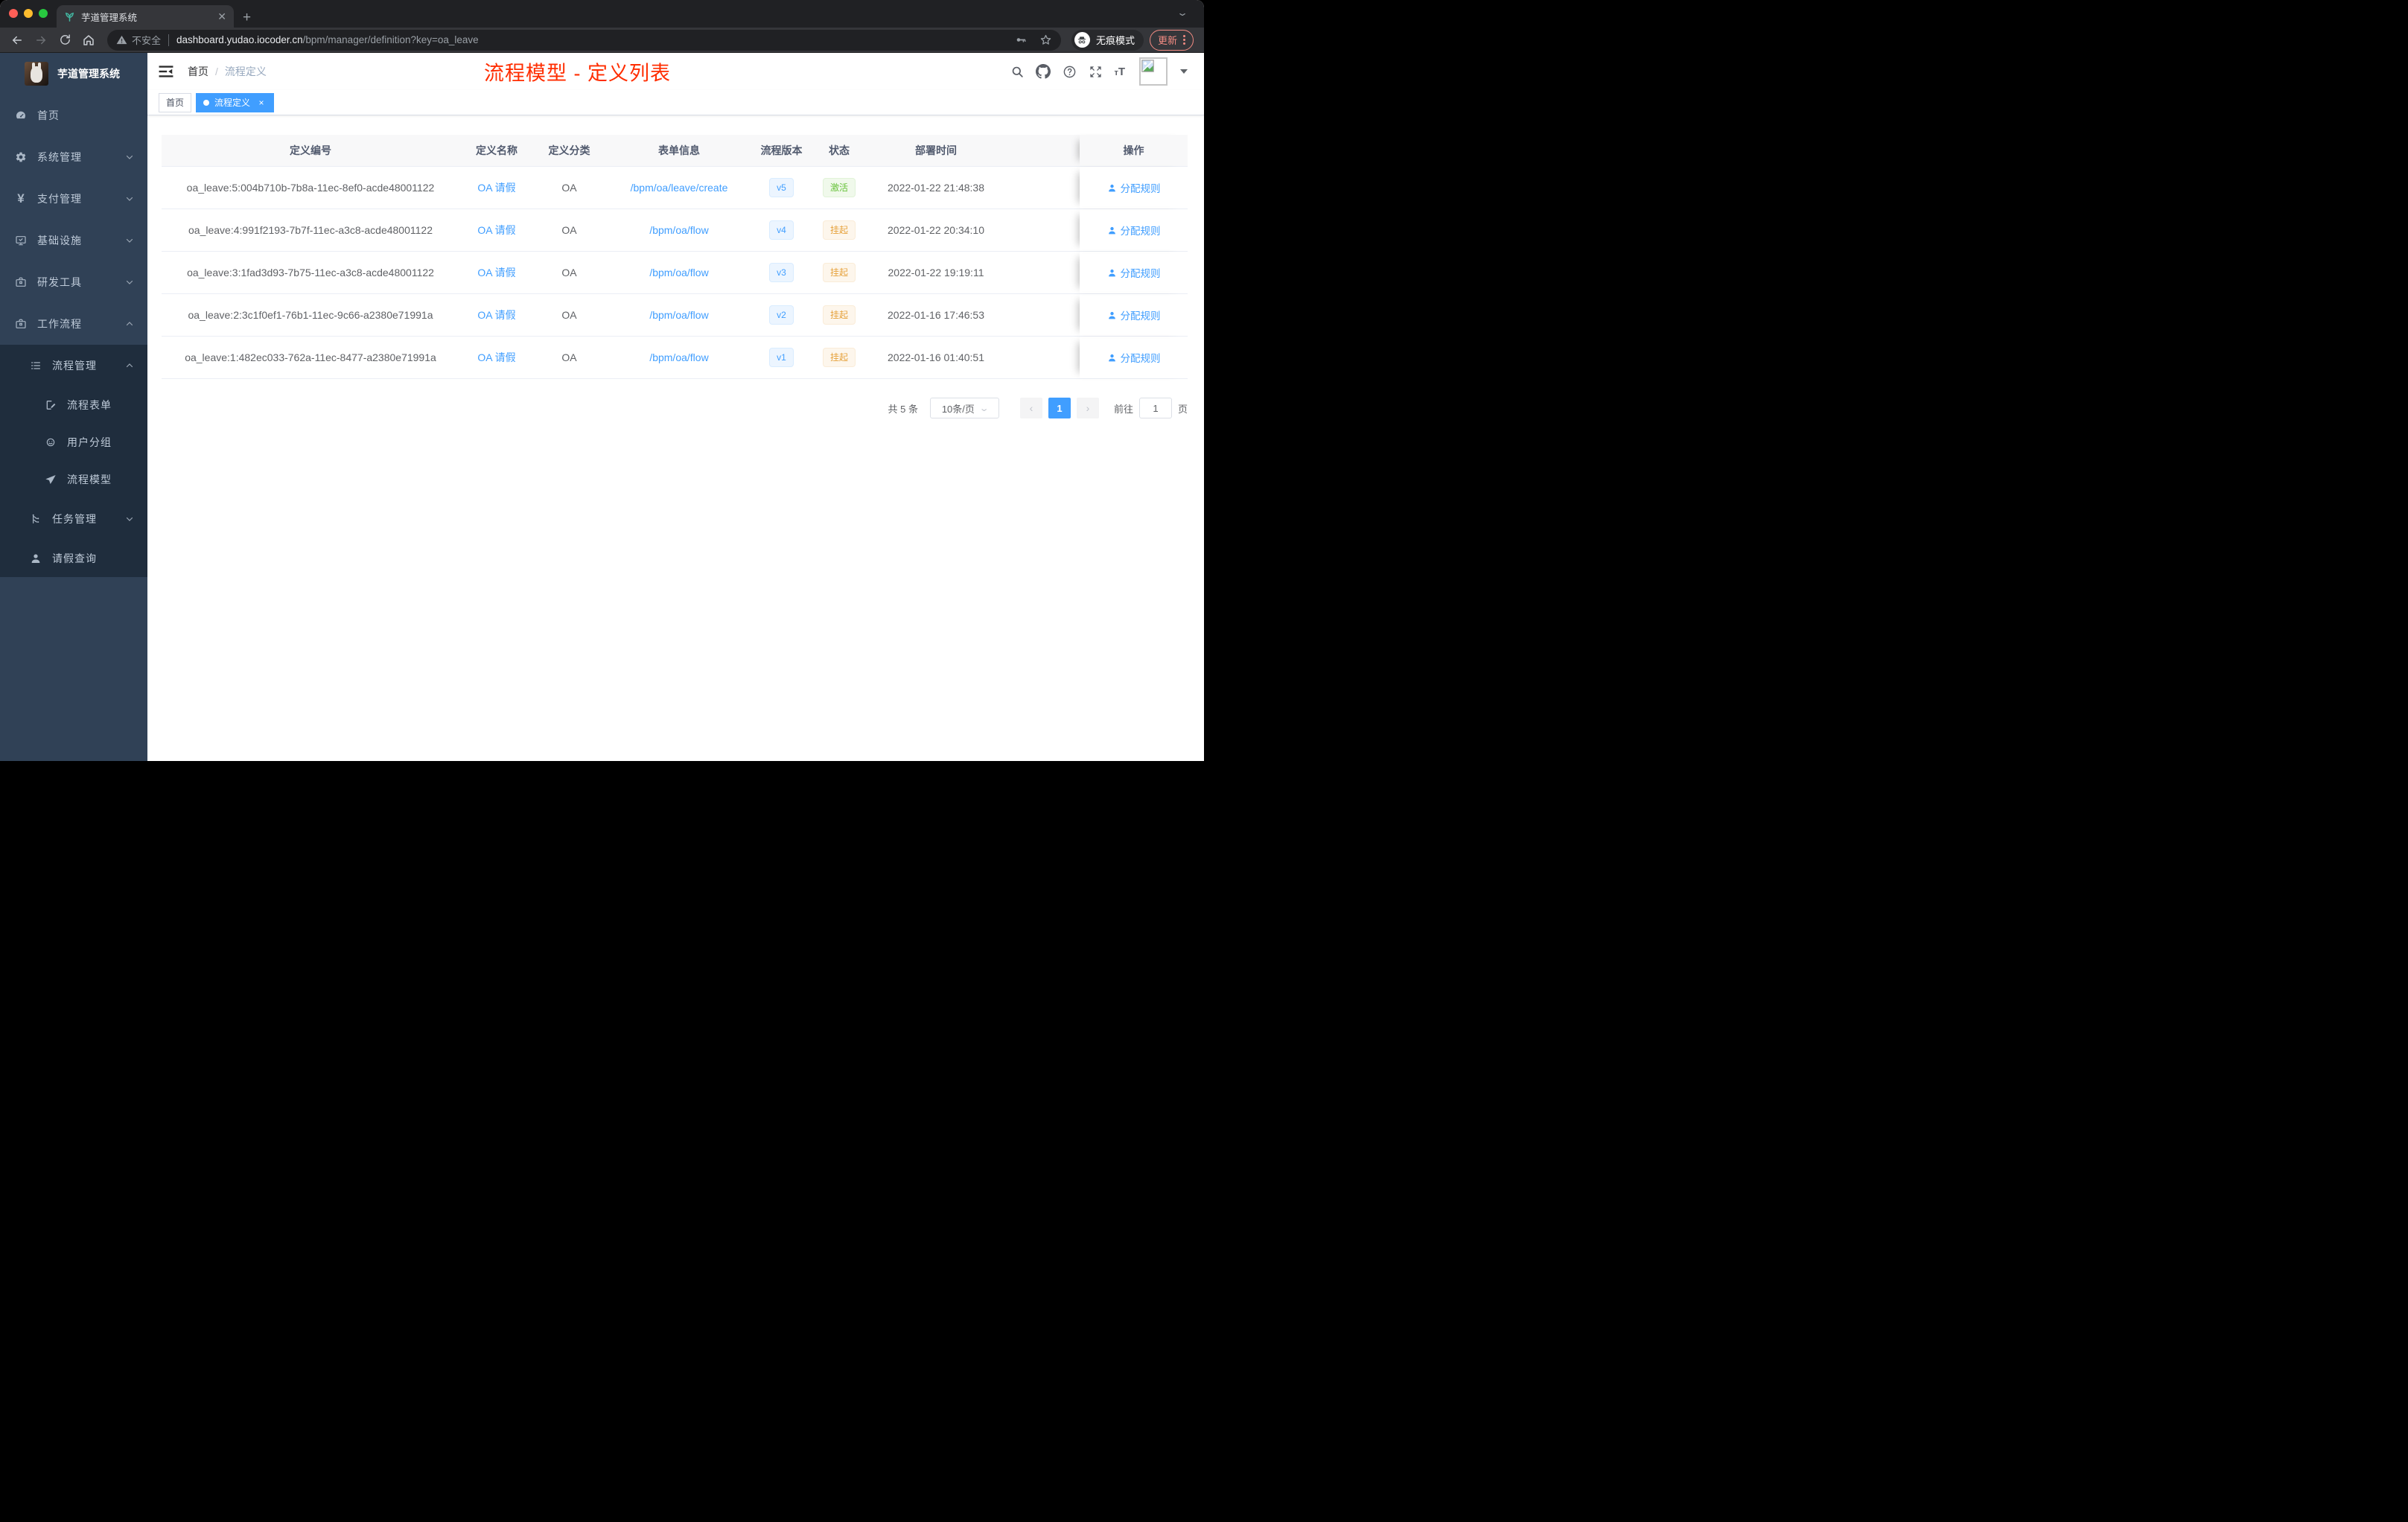 The image size is (2408, 1522). Describe the element at coordinates (198, 71) in the screenshot. I see `breadcrumb-home: 首页` at that location.